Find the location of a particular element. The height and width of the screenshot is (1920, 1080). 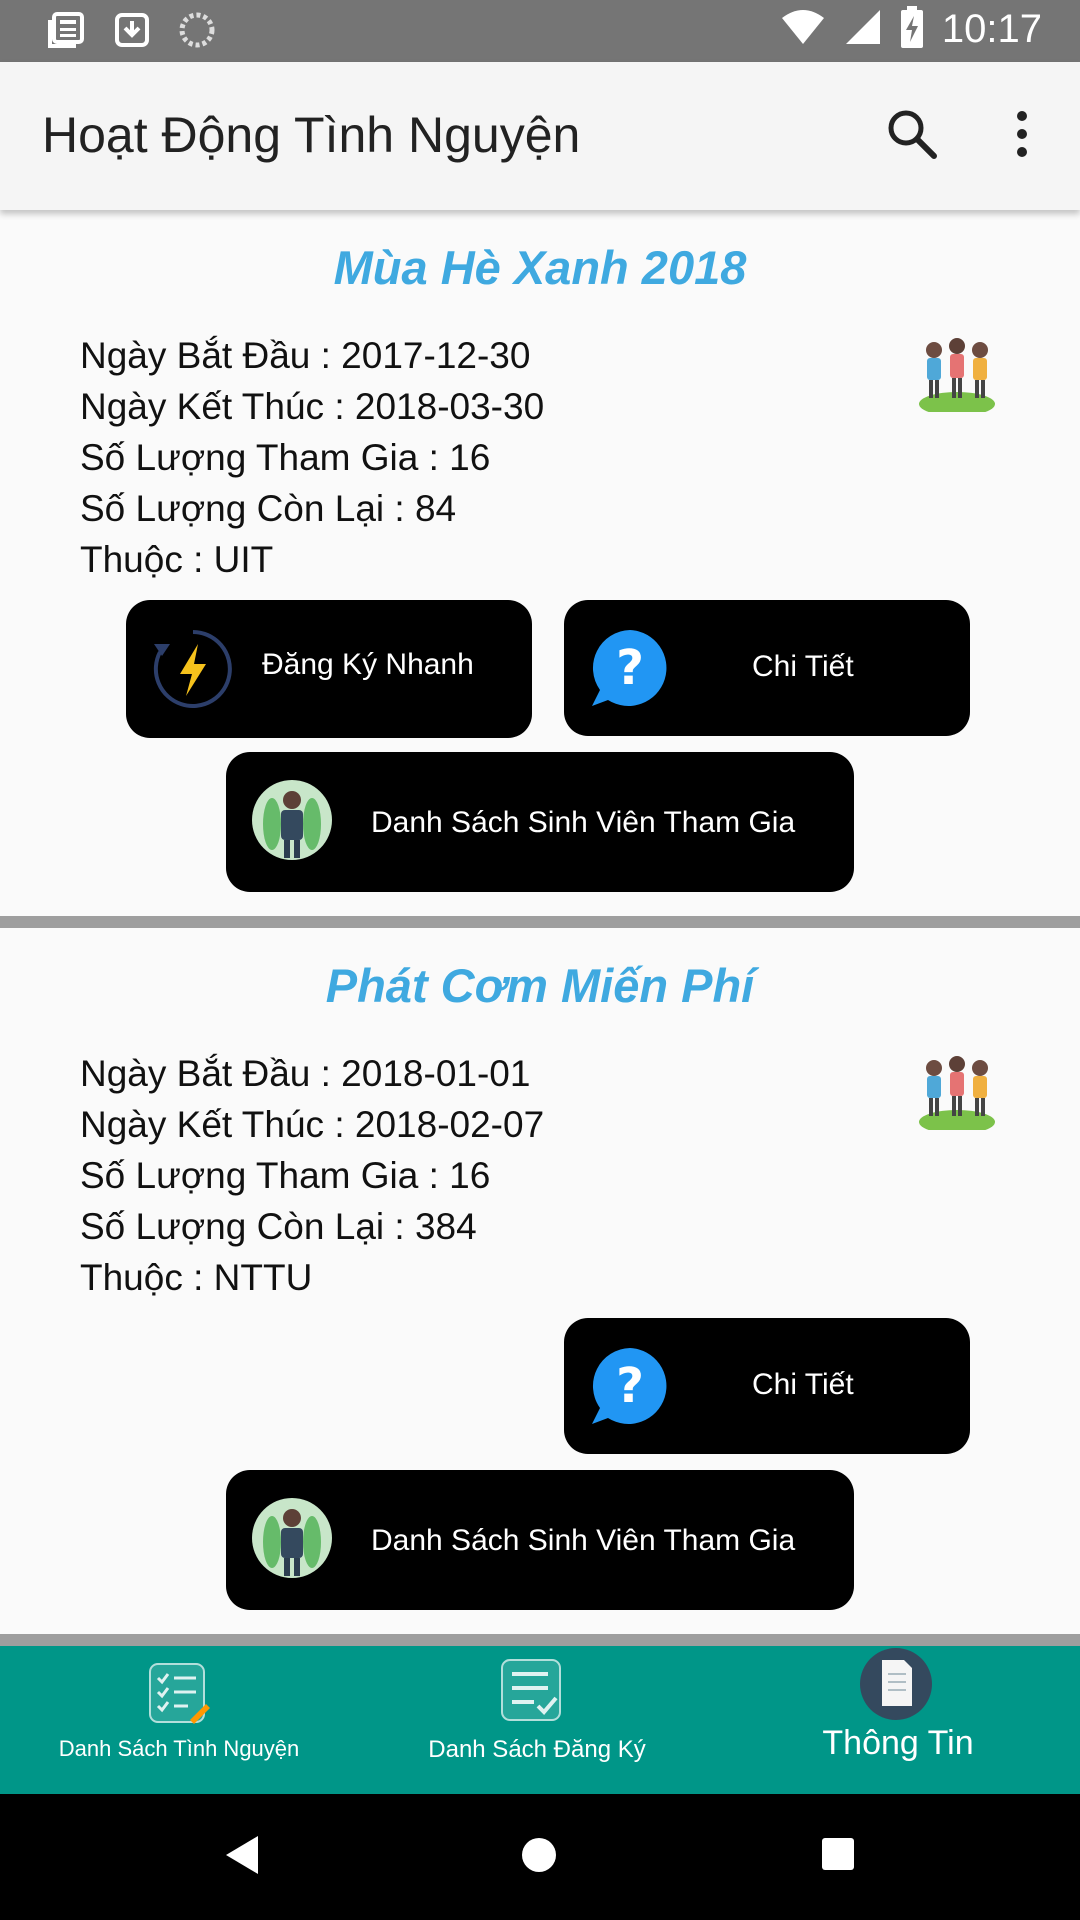

sync-icon is located at coordinates (197, 32).